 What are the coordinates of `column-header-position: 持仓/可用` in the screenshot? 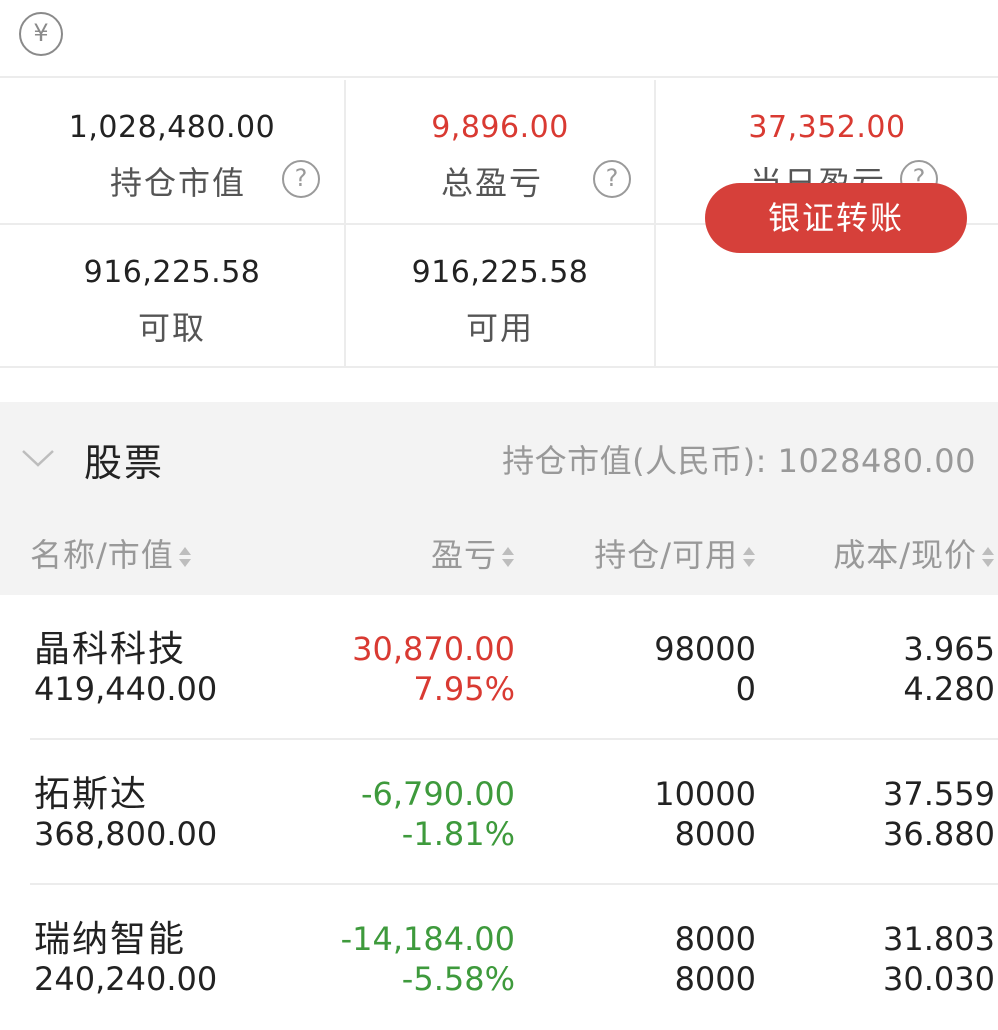 It's located at (675, 553).